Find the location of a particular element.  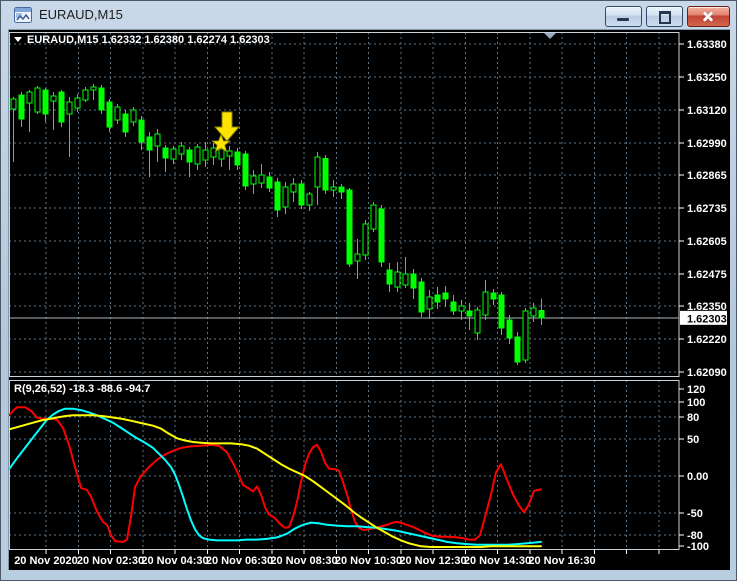

price-axis-label: 1.62990 is located at coordinates (707, 144).